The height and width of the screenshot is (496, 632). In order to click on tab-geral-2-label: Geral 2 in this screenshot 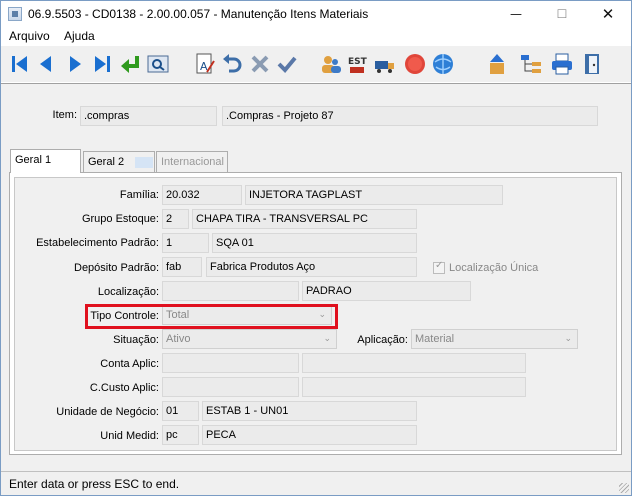, I will do `click(106, 162)`.